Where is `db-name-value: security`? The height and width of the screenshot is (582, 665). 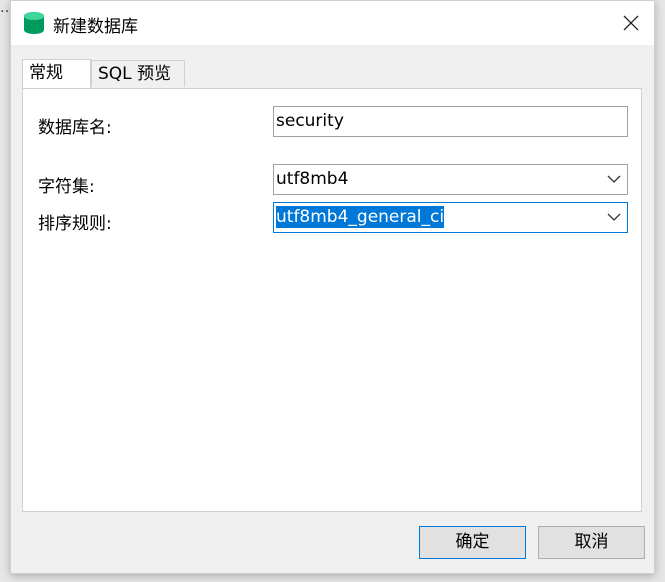 db-name-value: security is located at coordinates (310, 121).